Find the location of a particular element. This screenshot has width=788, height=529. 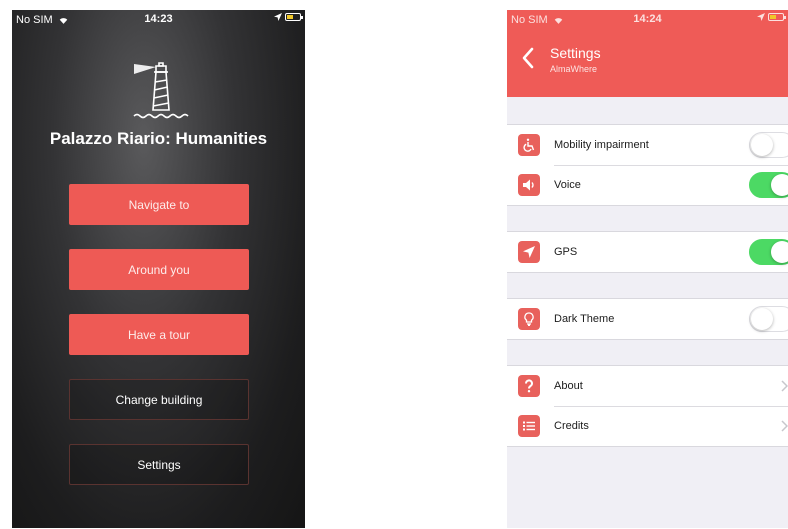

settings-header: No SIM 14:24 Settings AlmaWhere is located at coordinates (647, 53).